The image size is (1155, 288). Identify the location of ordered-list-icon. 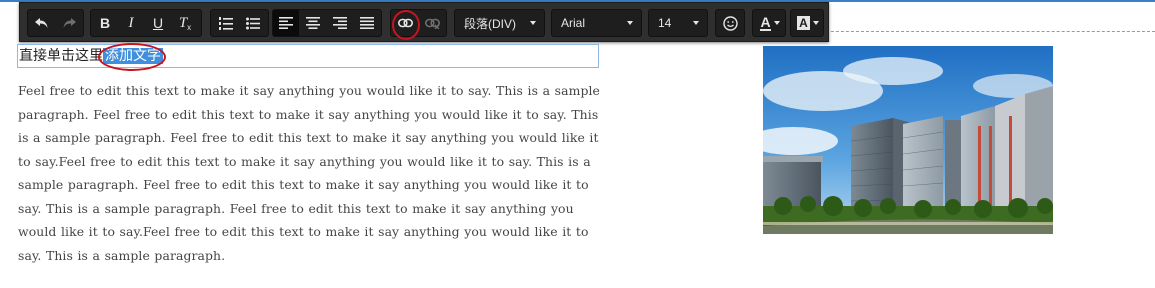
(226, 23).